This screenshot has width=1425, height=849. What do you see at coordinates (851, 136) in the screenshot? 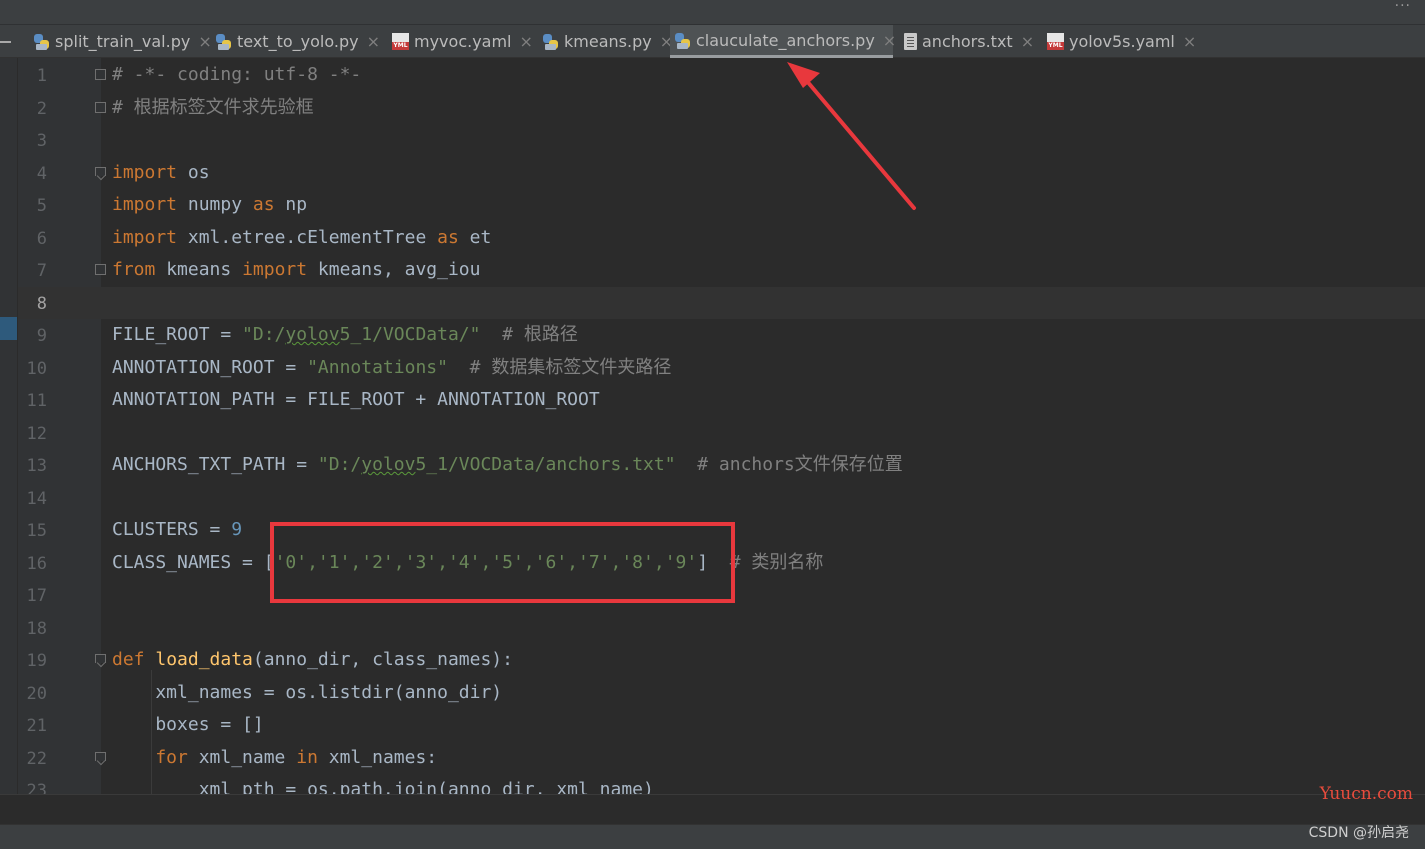
I see `red-arrow-annotation` at bounding box center [851, 136].